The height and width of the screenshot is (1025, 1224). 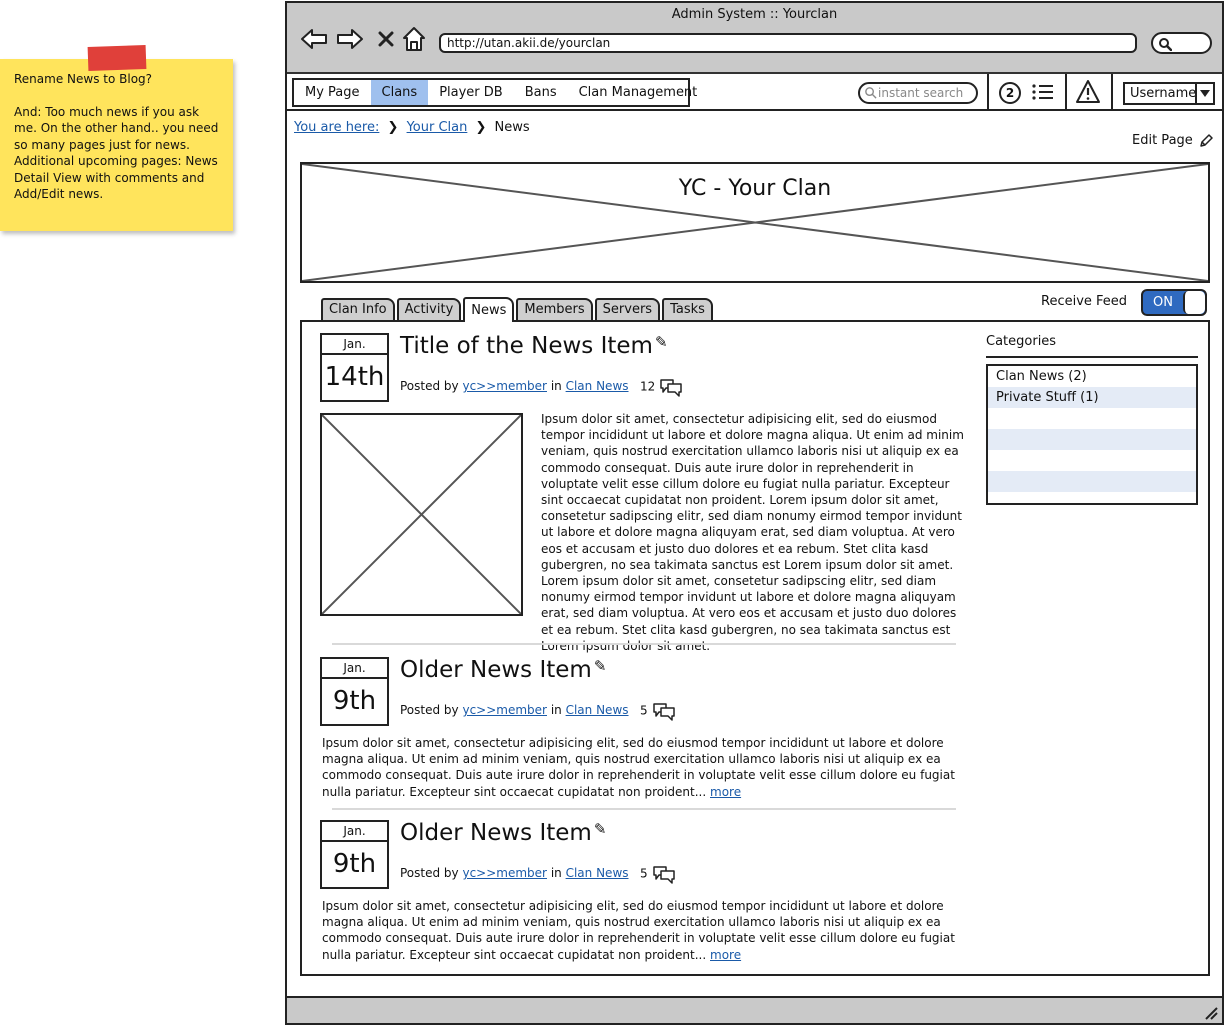 What do you see at coordinates (1084, 301) in the screenshot?
I see `receive-feed-label: Receive Feed` at bounding box center [1084, 301].